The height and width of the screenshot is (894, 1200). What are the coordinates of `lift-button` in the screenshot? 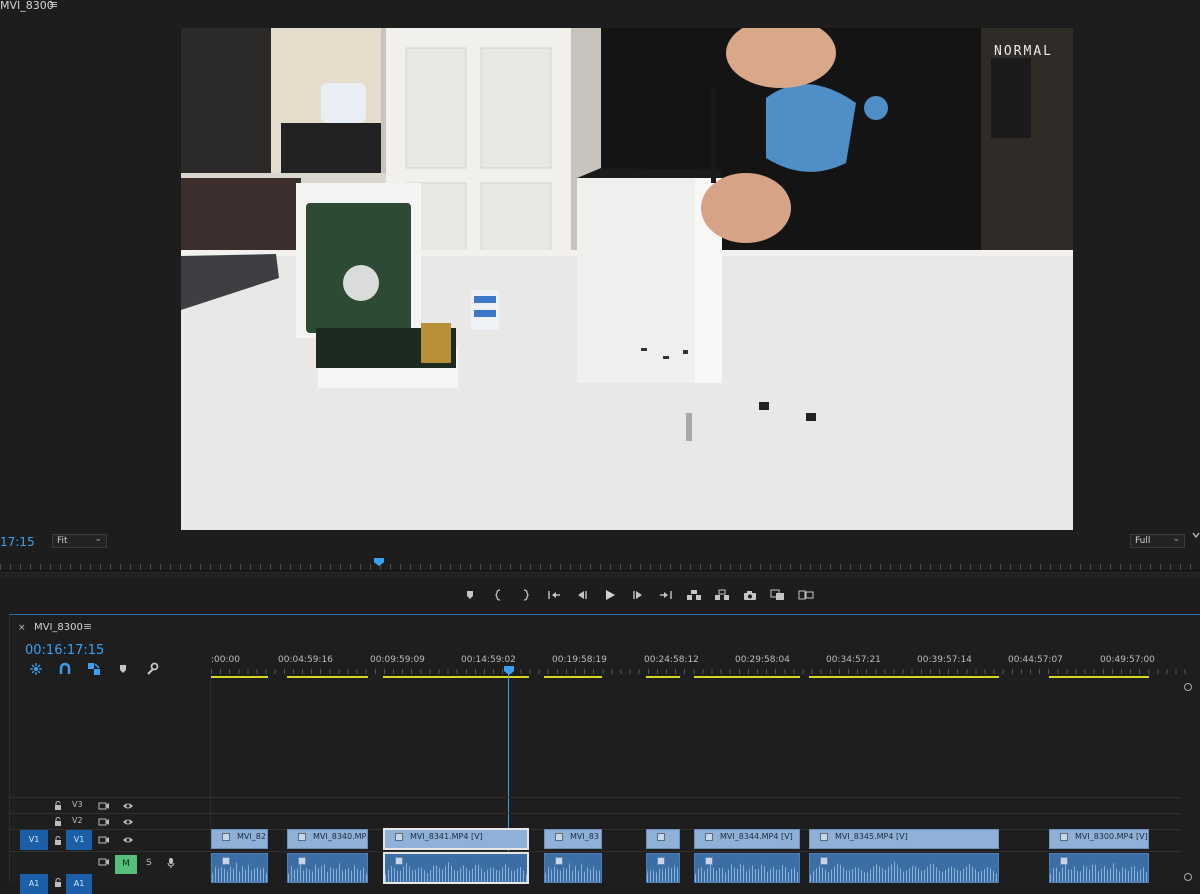 It's located at (694, 595).